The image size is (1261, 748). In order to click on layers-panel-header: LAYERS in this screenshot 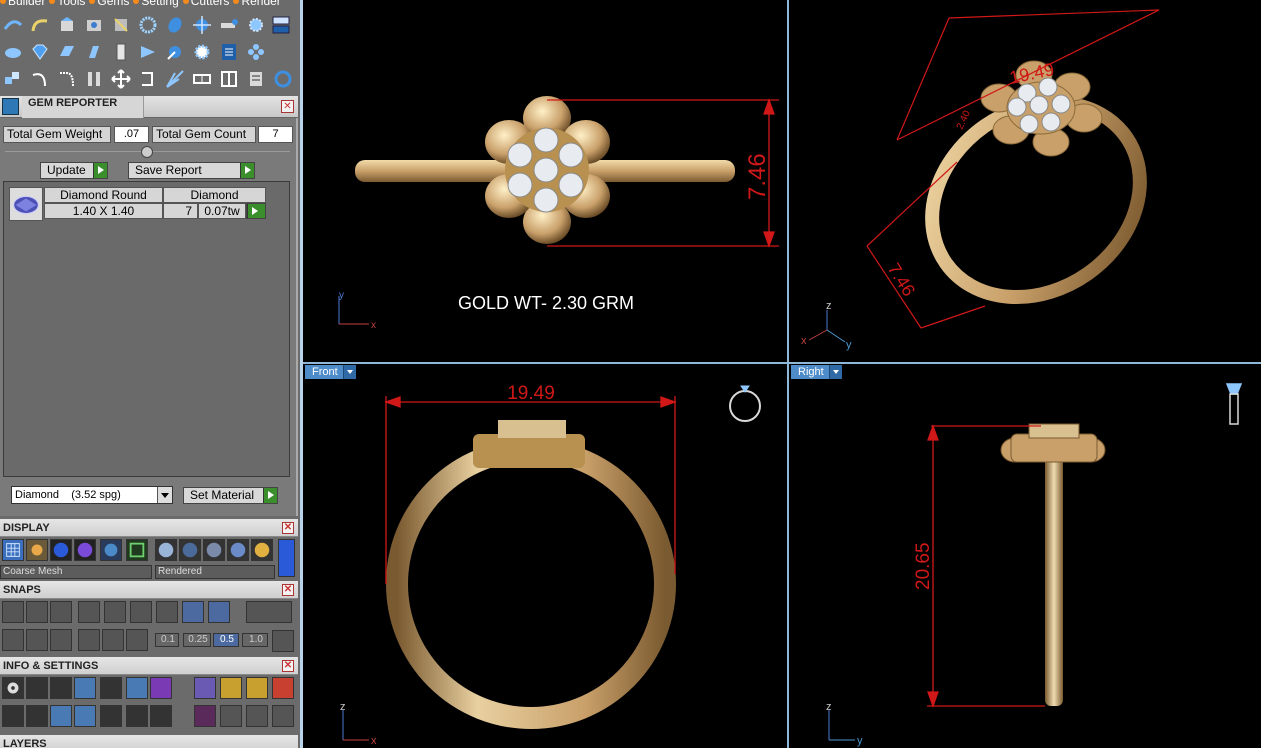, I will do `click(149, 741)`.